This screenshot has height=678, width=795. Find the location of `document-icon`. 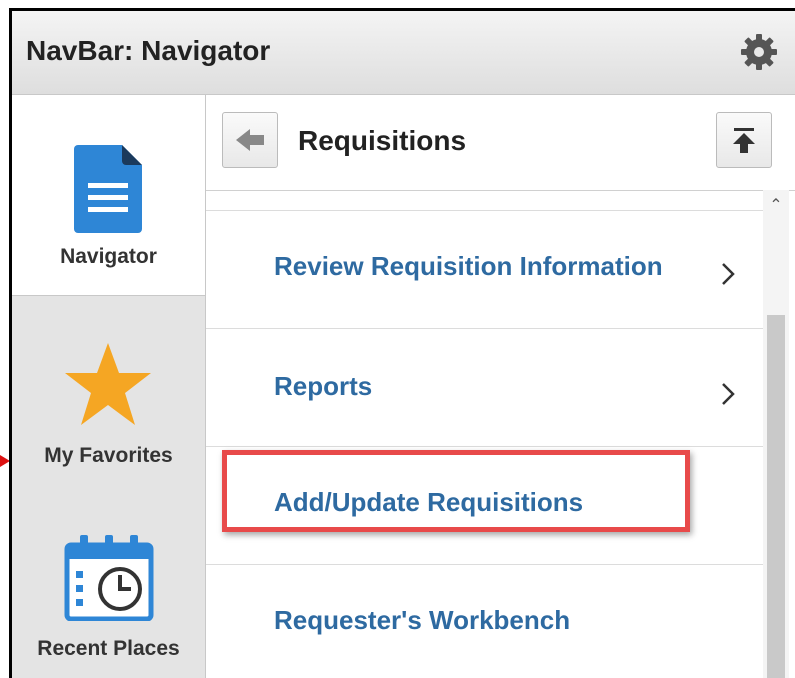

document-icon is located at coordinates (108, 189).